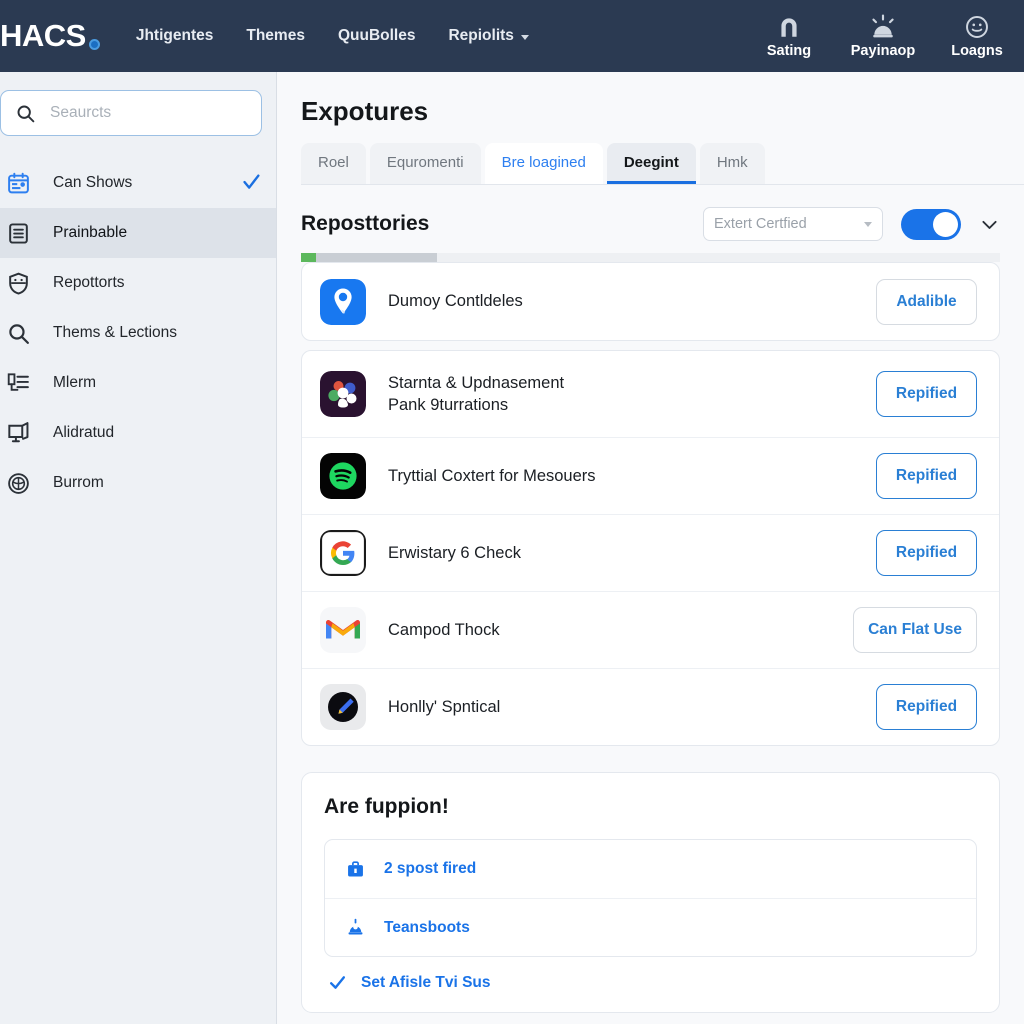 This screenshot has width=1024, height=1024. What do you see at coordinates (138, 483) in the screenshot?
I see `sidebar-item-burrom: Burrom` at bounding box center [138, 483].